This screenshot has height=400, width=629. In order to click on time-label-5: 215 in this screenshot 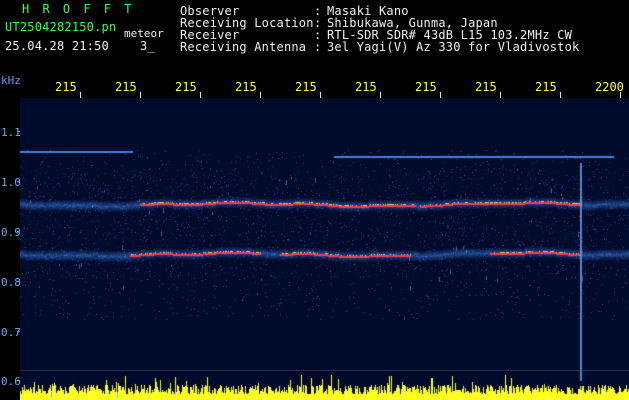, I will do `click(306, 87)`.